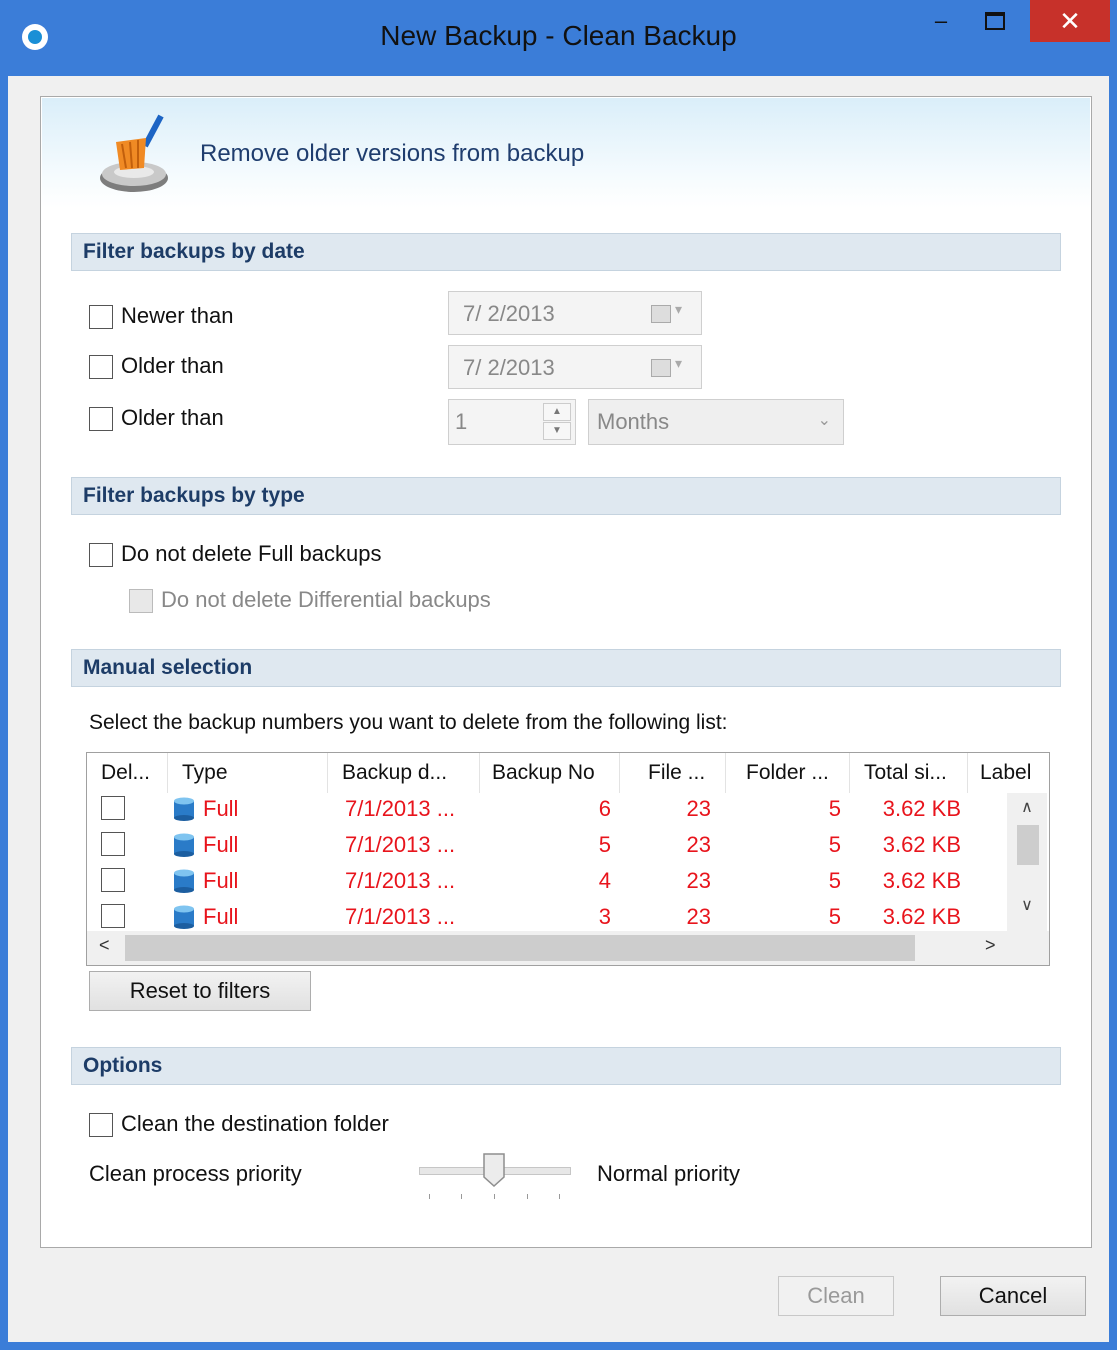  I want to click on chevron-right-icon: >, so click(990, 945).